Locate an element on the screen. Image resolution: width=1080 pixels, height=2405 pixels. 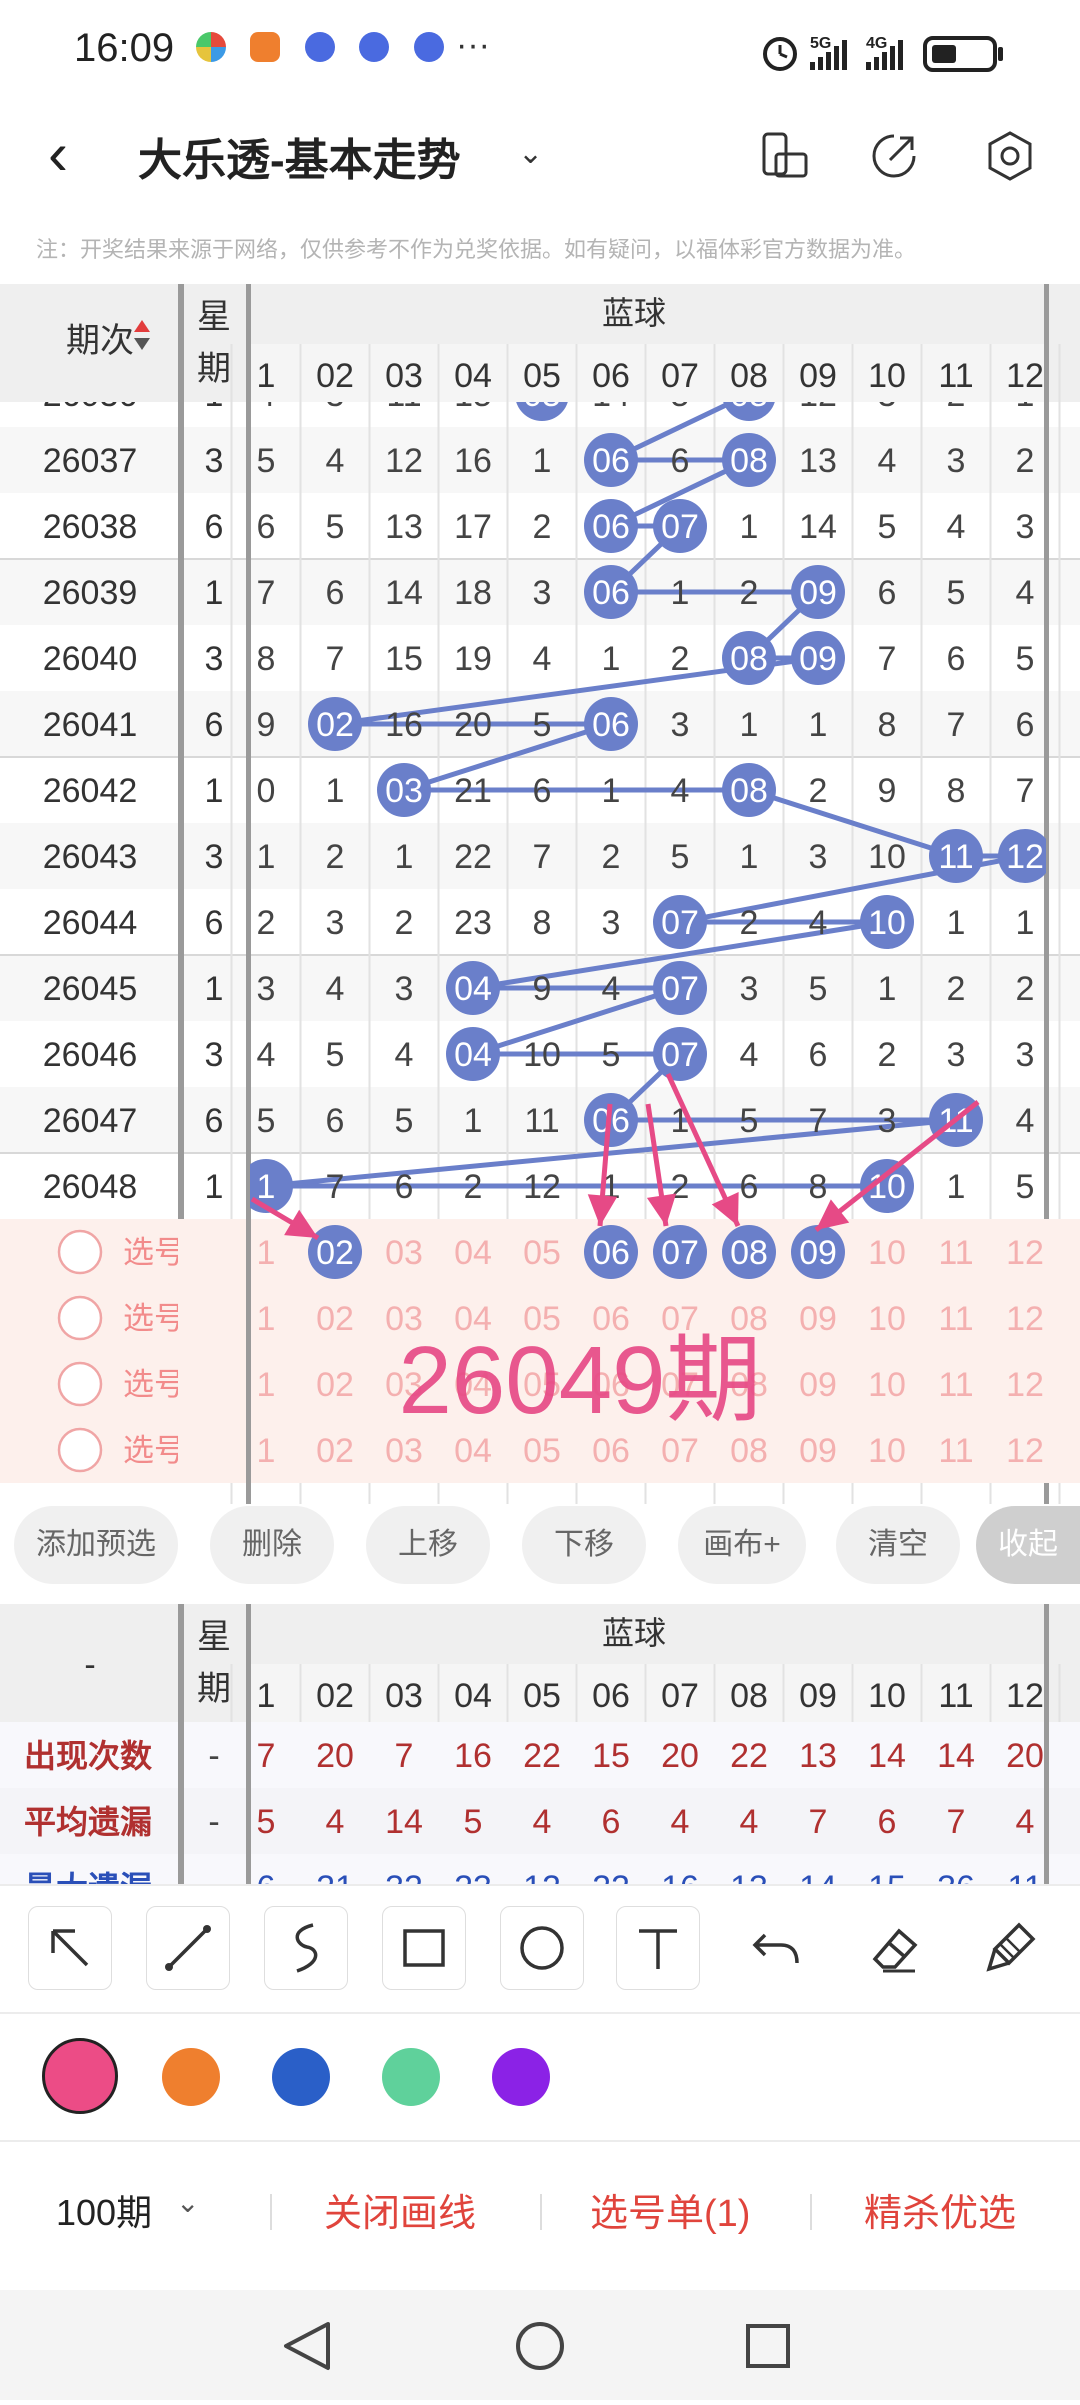
omission-cell: 6 is located at coordinates (749, 1187).